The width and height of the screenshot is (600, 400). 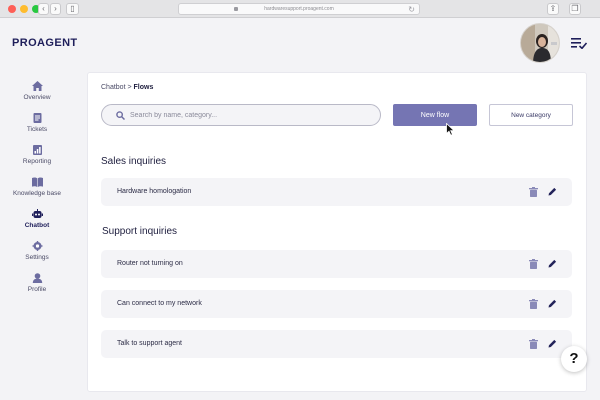 I want to click on new-category-button: New category, so click(x=531, y=115).